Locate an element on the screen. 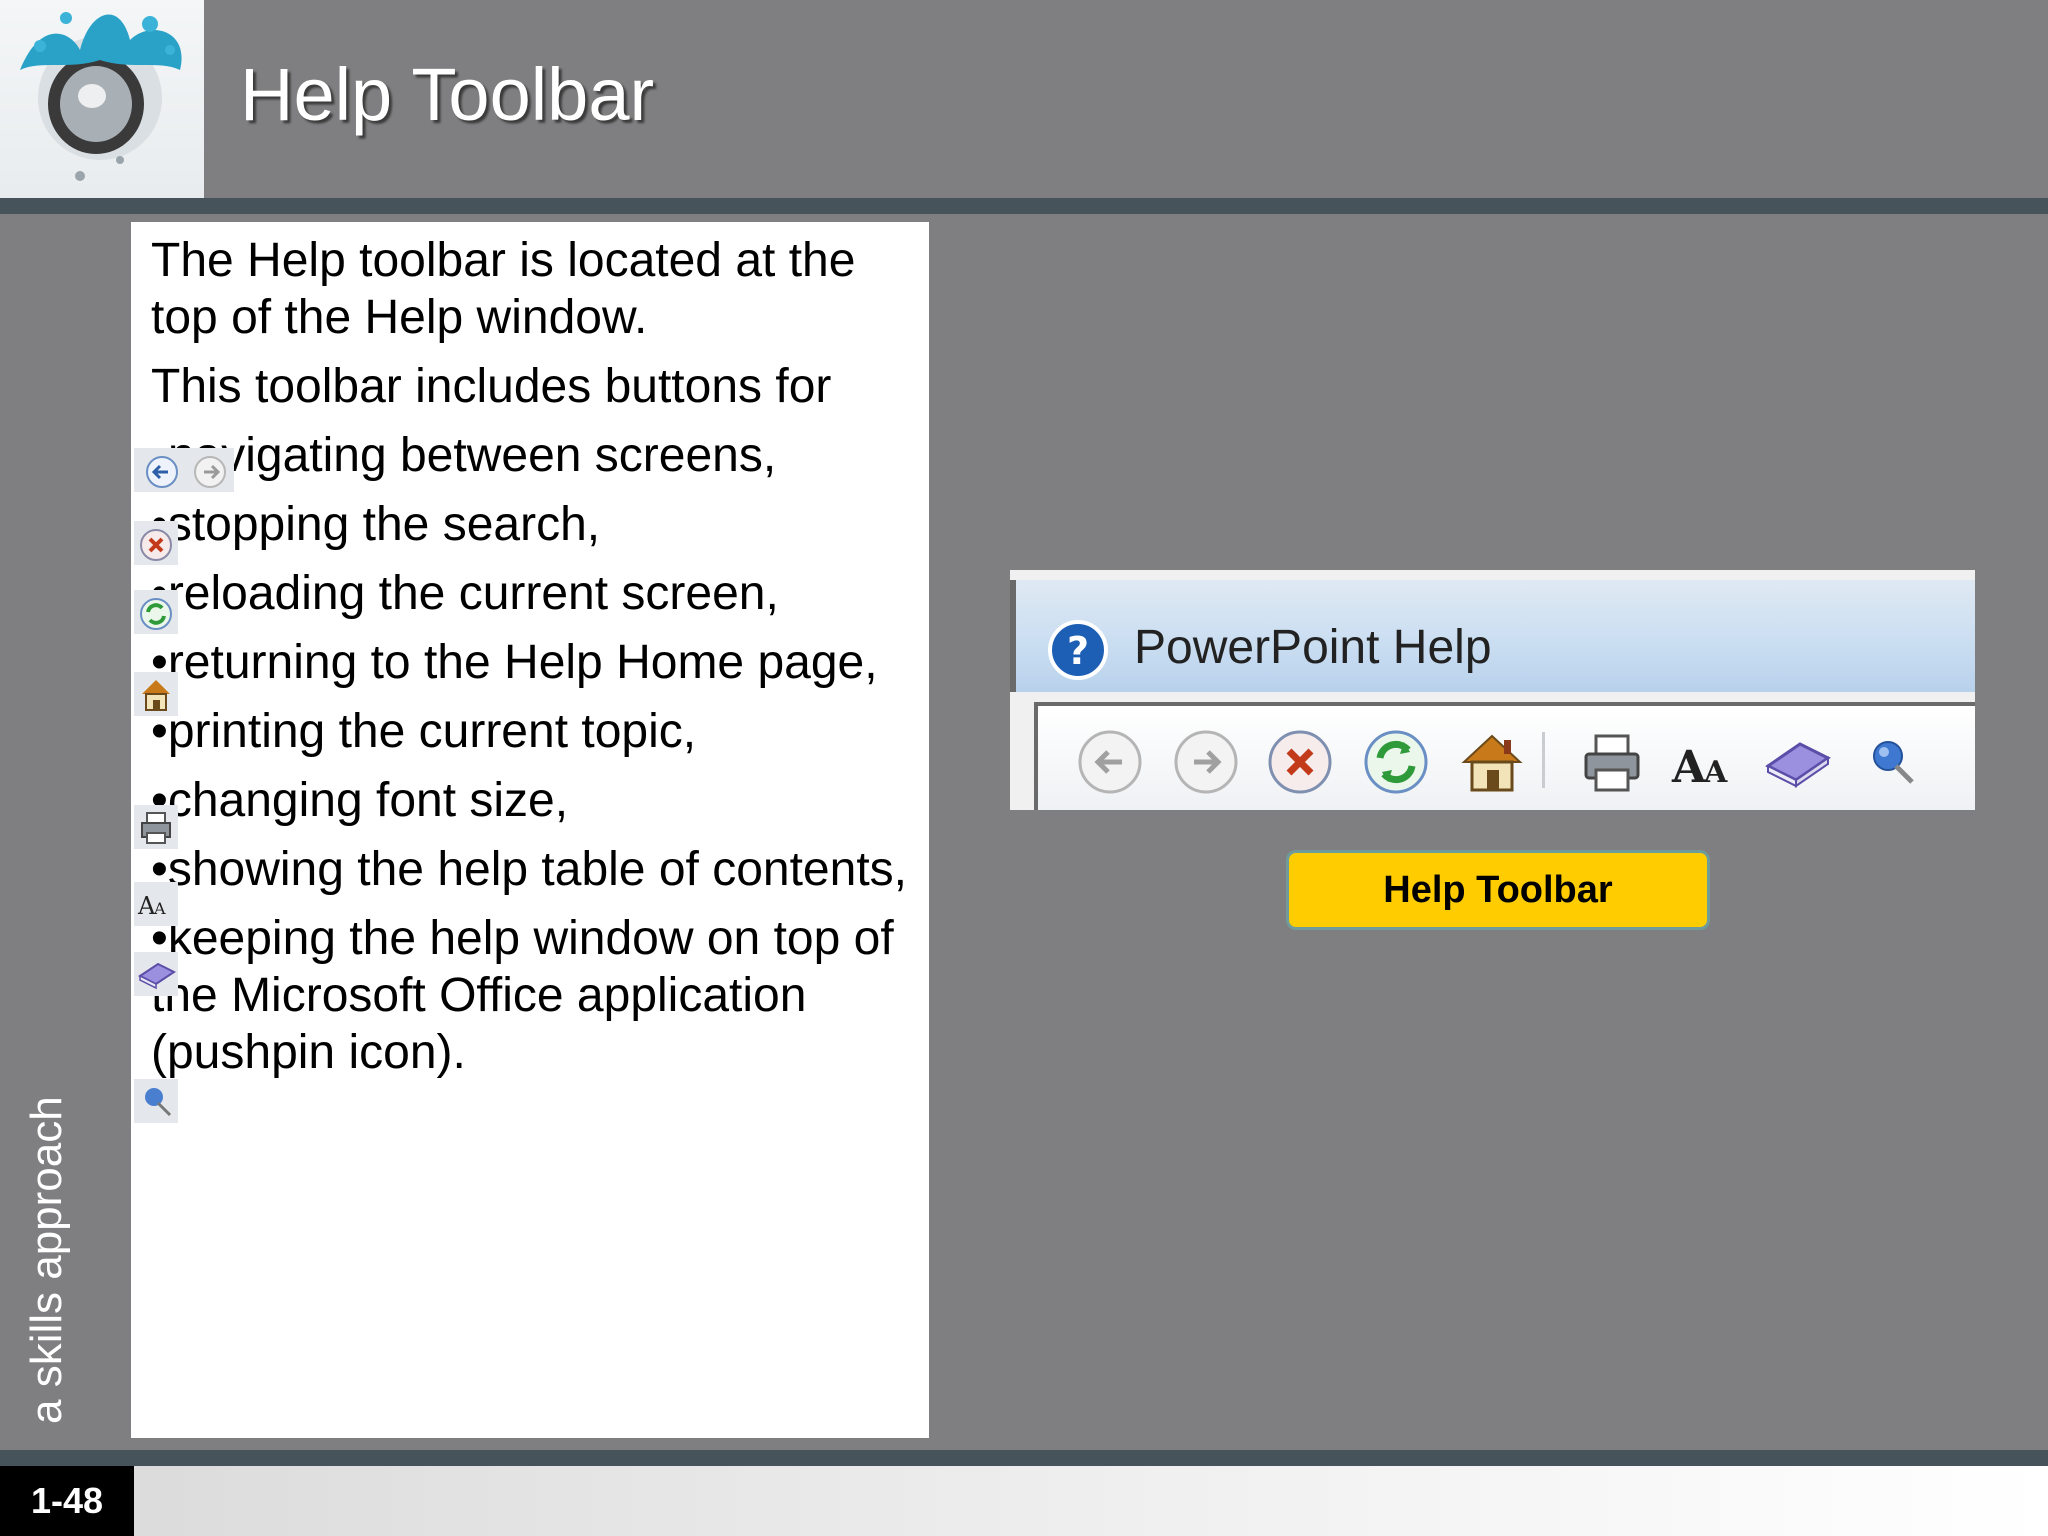  bullet-navigating: •navigating between screens, is located at coordinates (464, 455).